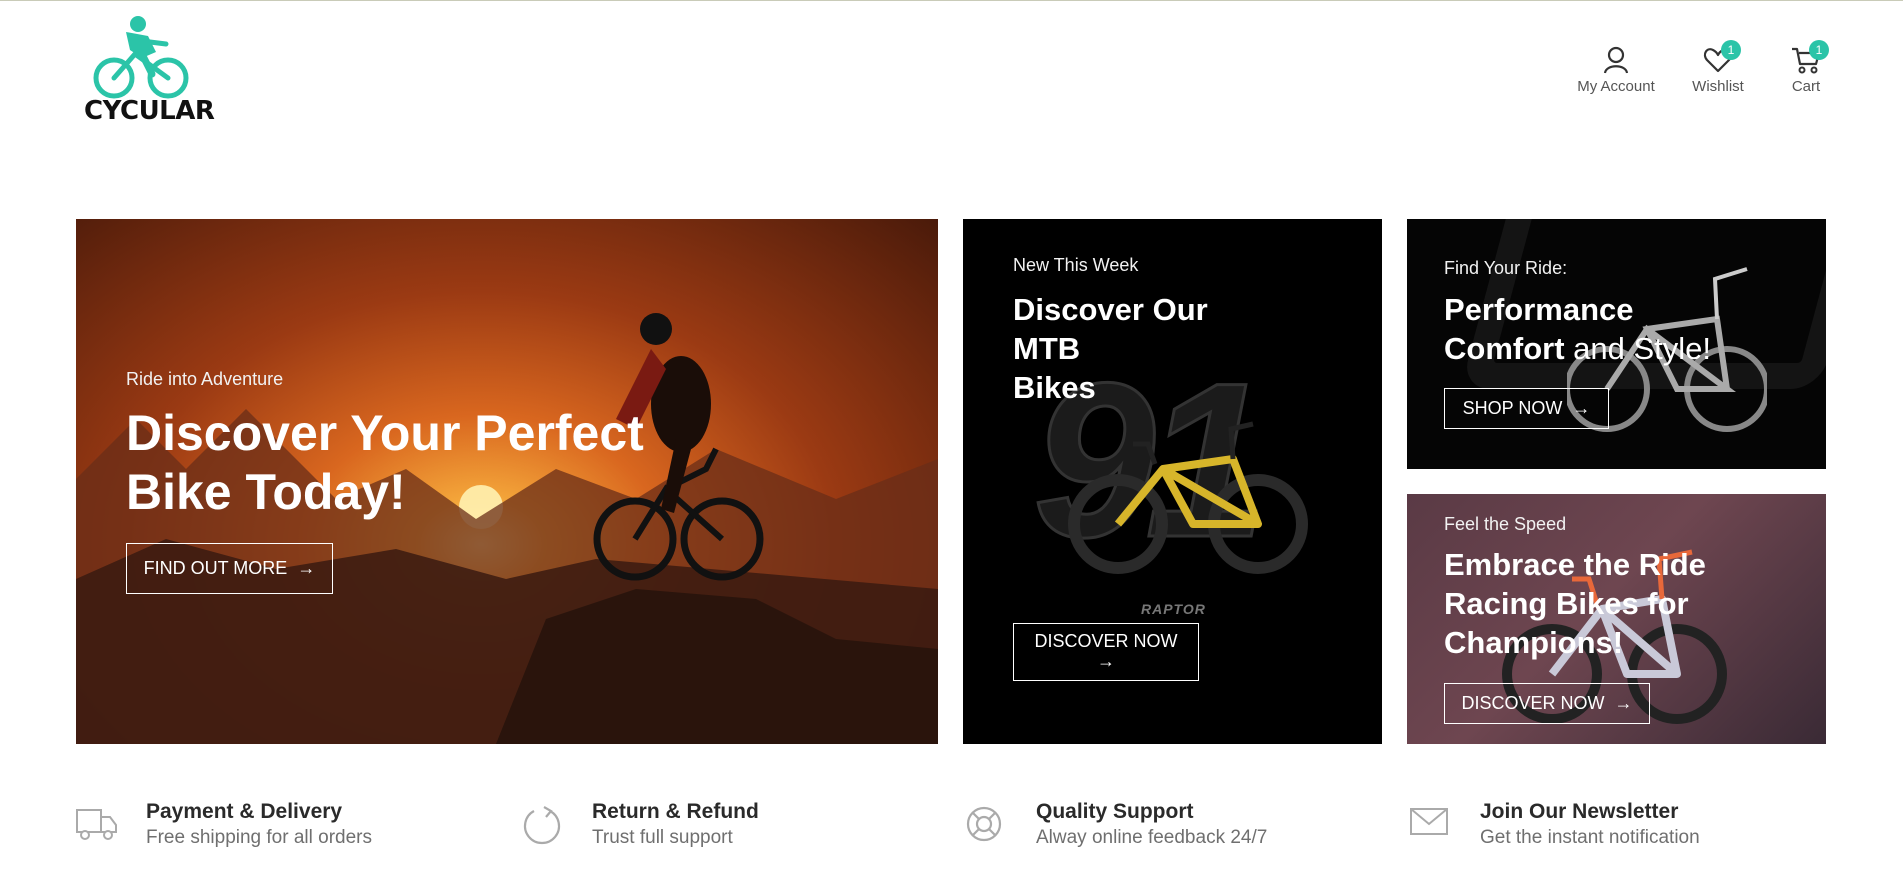 The image size is (1903, 876). I want to click on performance-title-line-1: Performance, so click(1539, 309).